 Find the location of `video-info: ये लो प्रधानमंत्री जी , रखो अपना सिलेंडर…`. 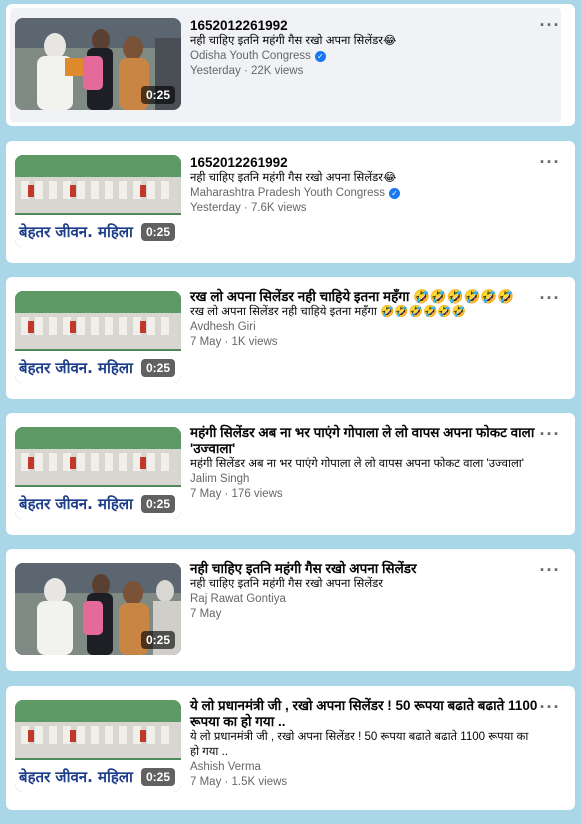

video-info: ये लो प्रधानमंत्री जी , रखो अपना सिलेंडर… is located at coordinates (364, 744).